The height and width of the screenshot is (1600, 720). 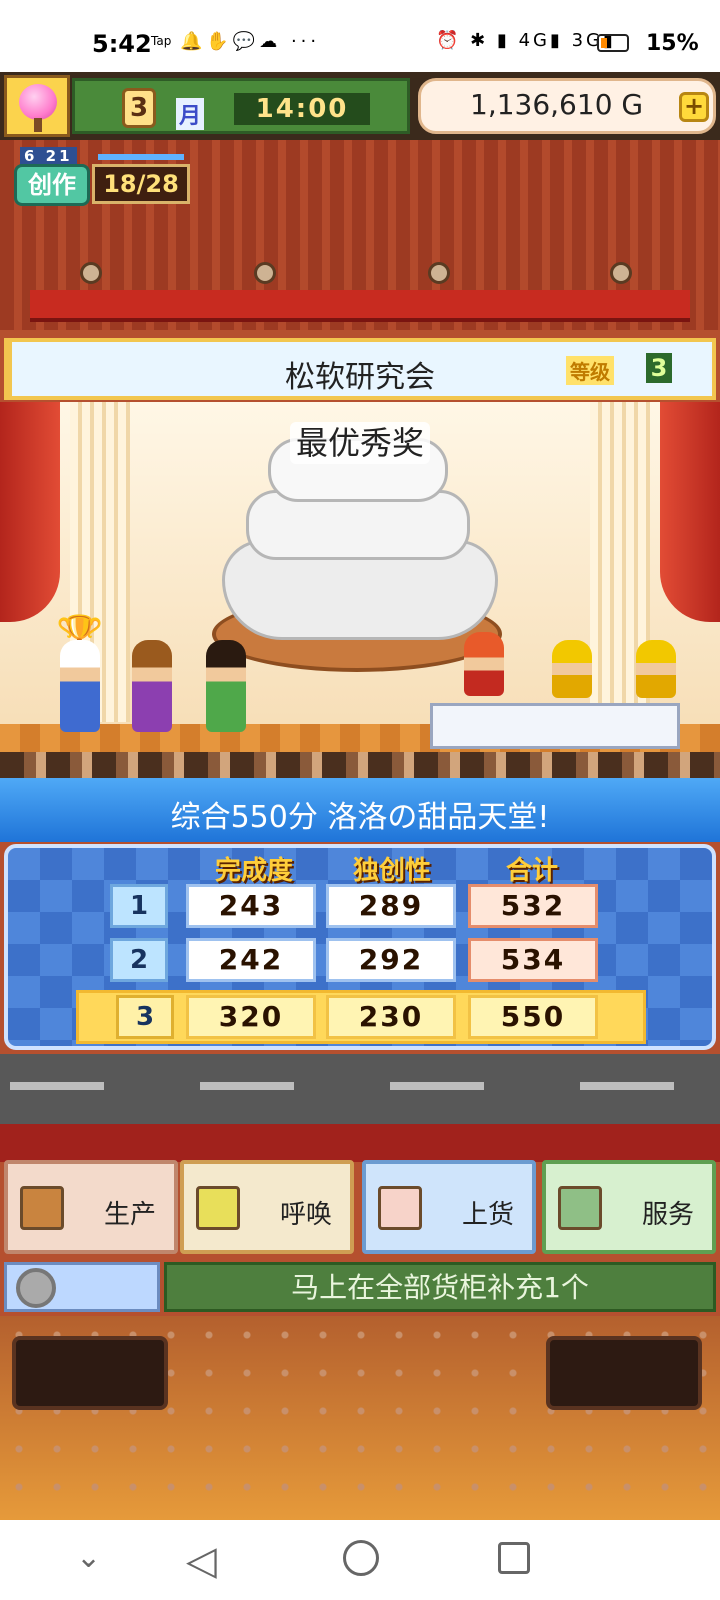 What do you see at coordinates (42, 1208) in the screenshot?
I see `bread-icon` at bounding box center [42, 1208].